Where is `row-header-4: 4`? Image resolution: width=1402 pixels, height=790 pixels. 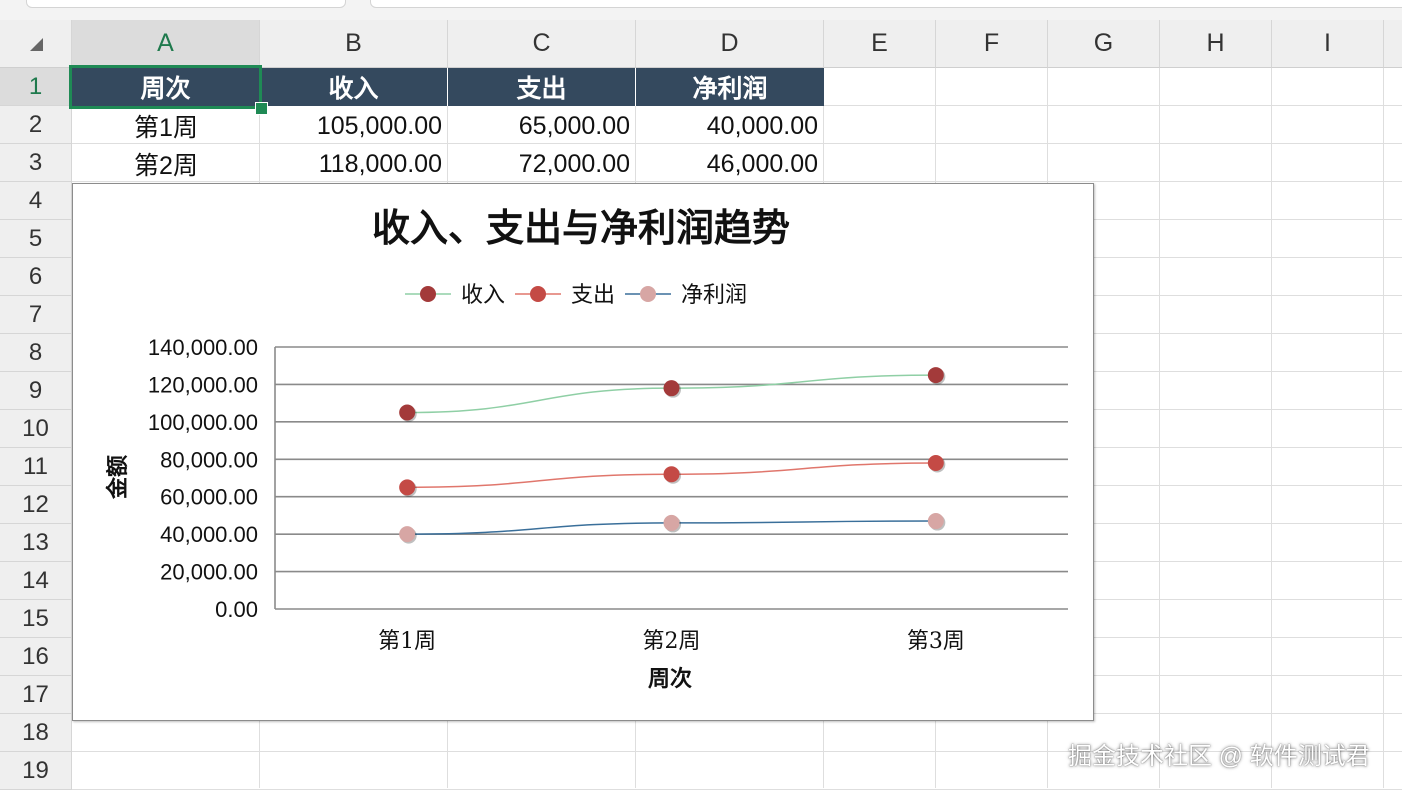
row-header-4: 4 is located at coordinates (36, 201).